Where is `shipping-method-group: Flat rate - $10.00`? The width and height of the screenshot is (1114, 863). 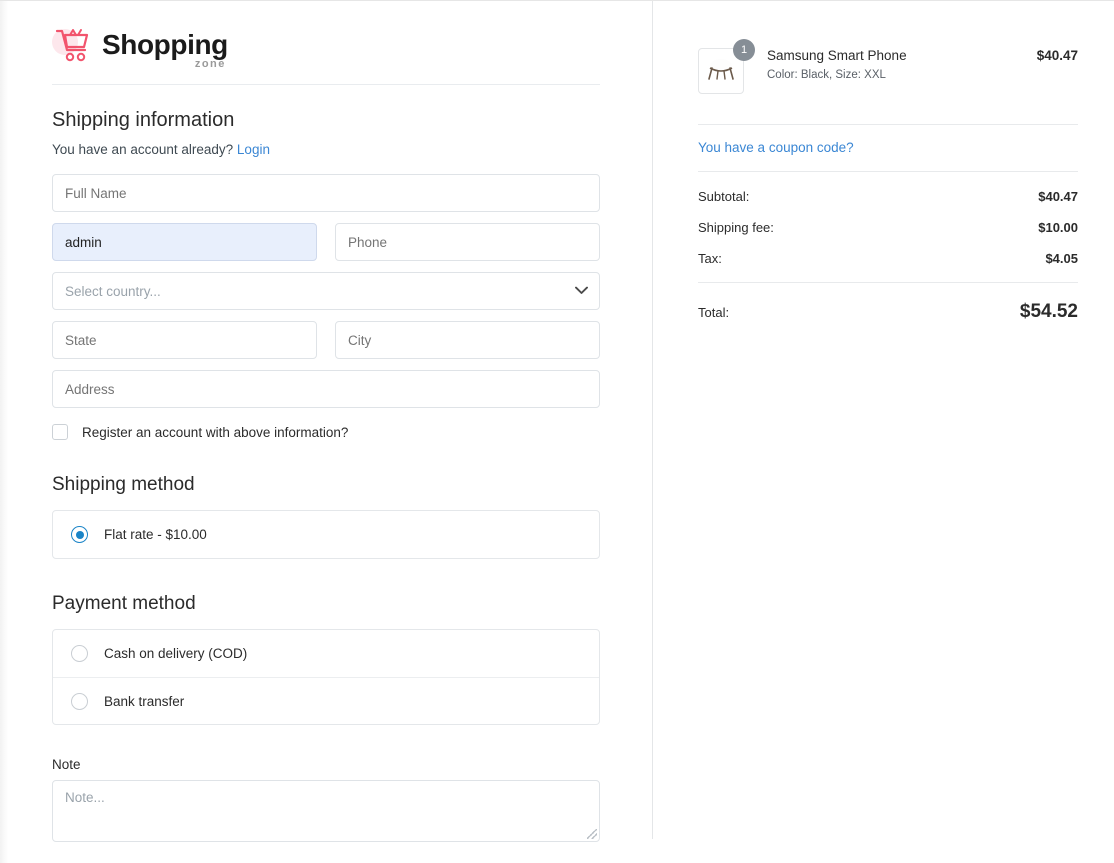 shipping-method-group: Flat rate - $10.00 is located at coordinates (326, 534).